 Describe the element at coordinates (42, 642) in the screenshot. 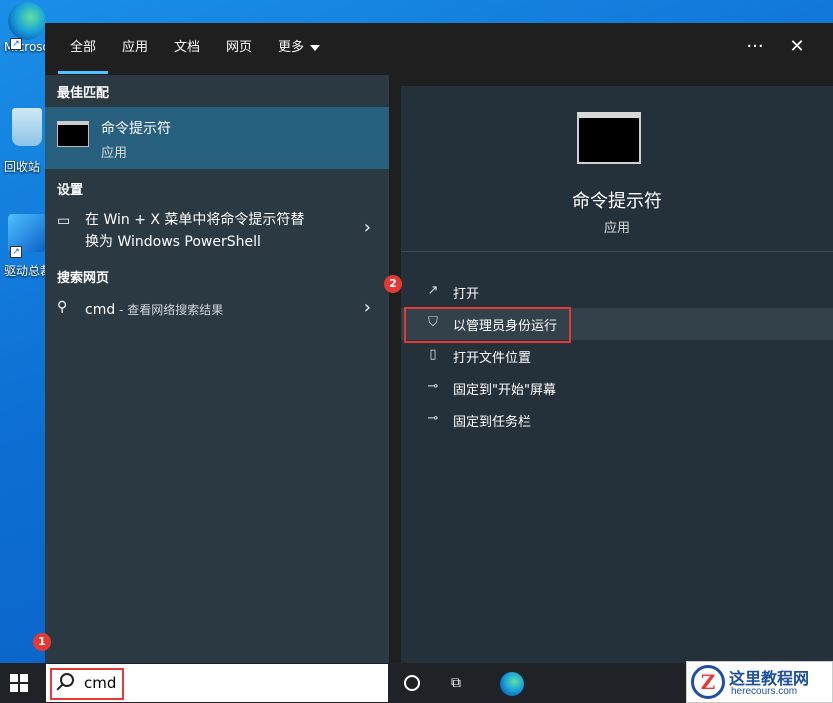

I see `step-badge-1: 1` at that location.